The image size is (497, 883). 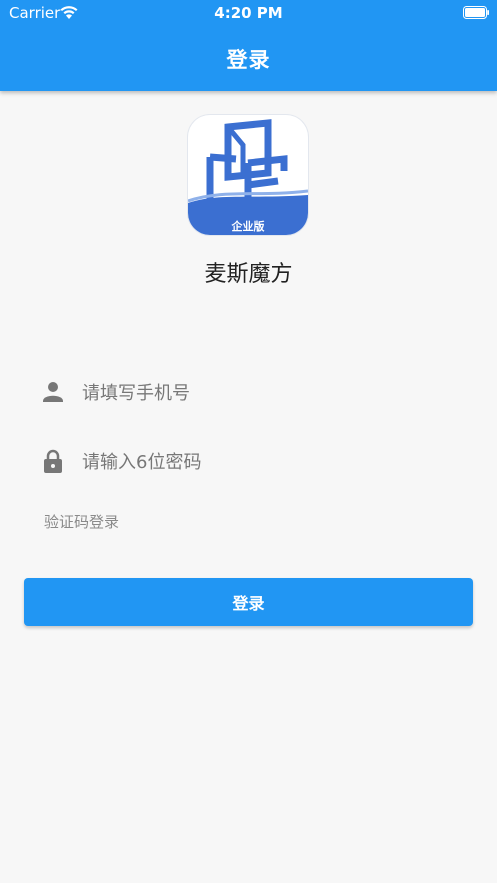 I want to click on page-title: 登录, so click(x=248, y=60).